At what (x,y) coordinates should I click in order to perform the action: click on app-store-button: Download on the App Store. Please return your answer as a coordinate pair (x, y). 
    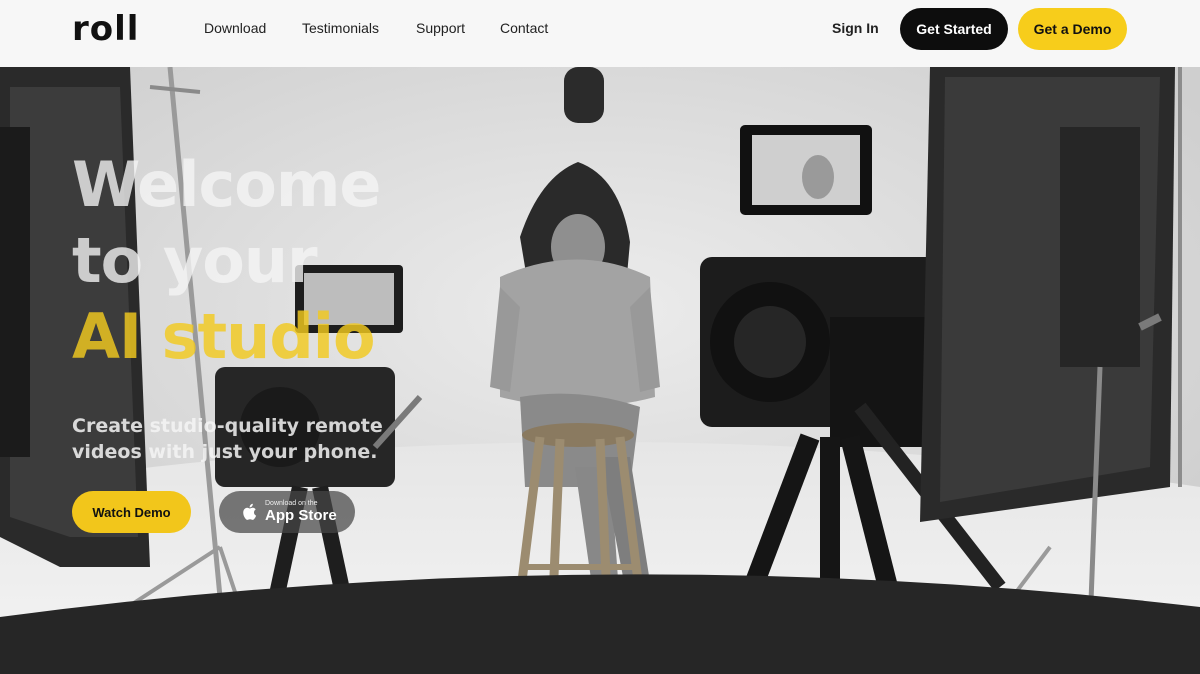
    Looking at the image, I should click on (287, 512).